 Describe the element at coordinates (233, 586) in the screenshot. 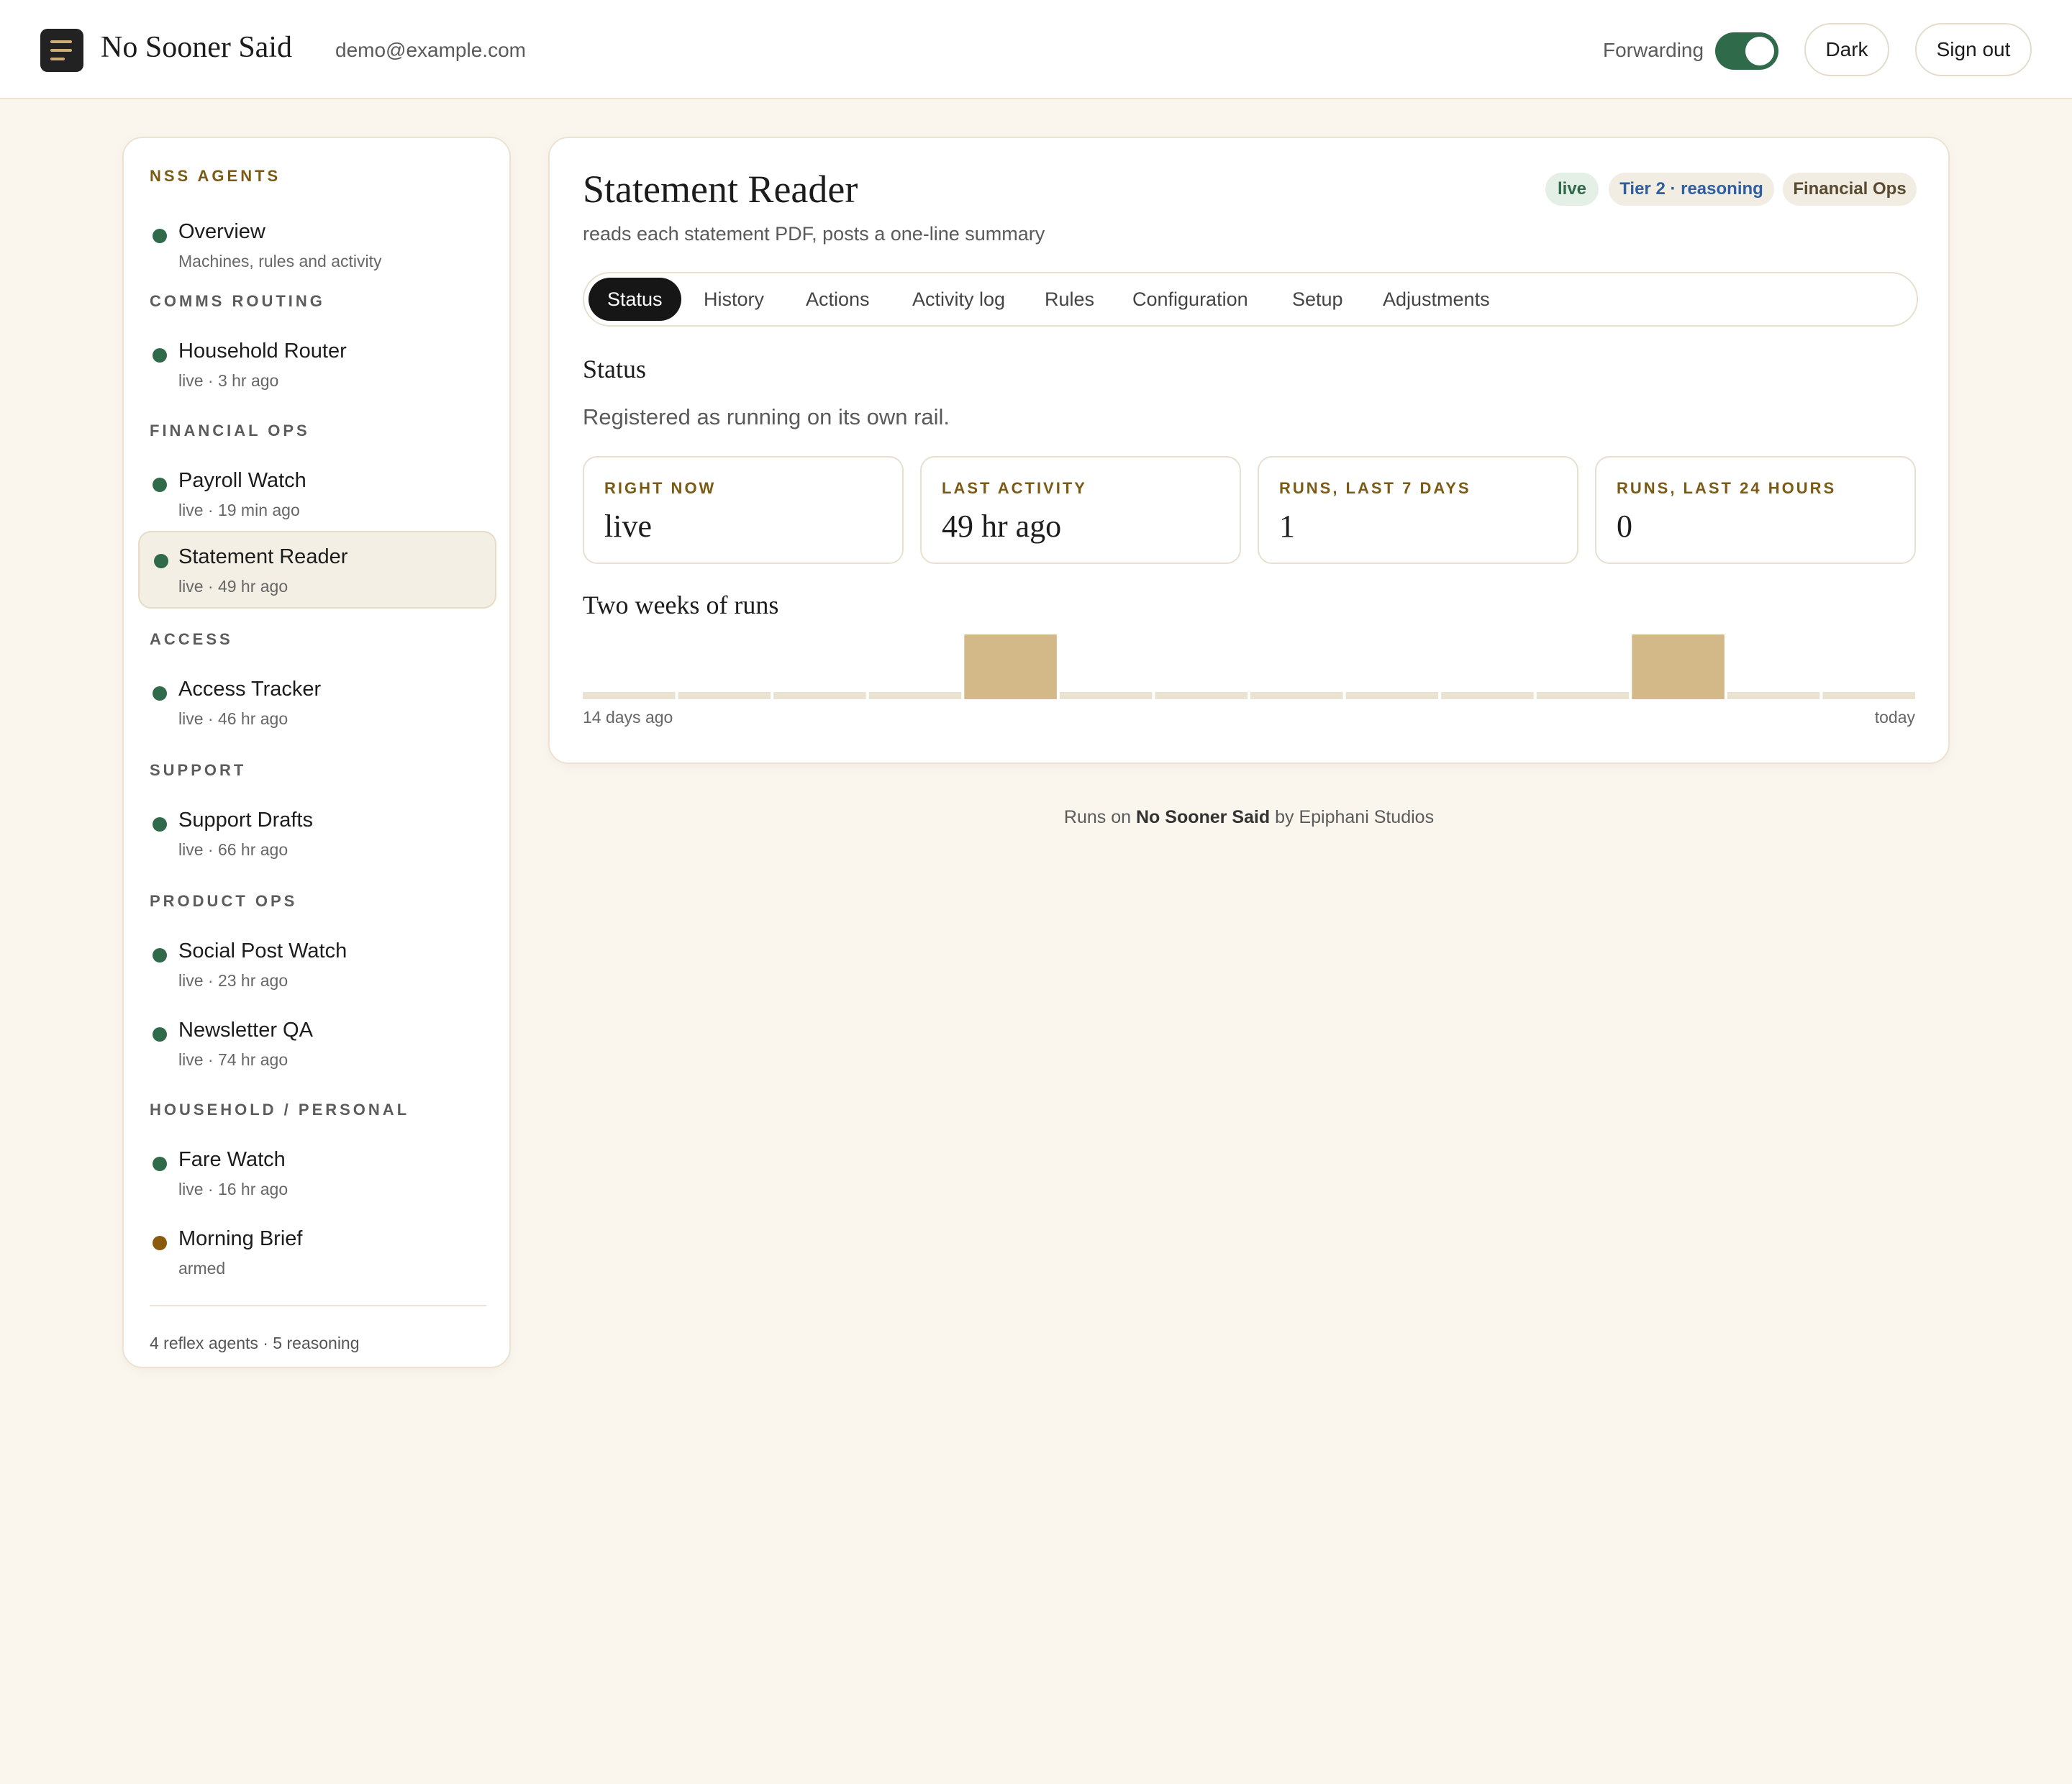

I see `sidebar-item-sub: live · 49 hr ago` at that location.